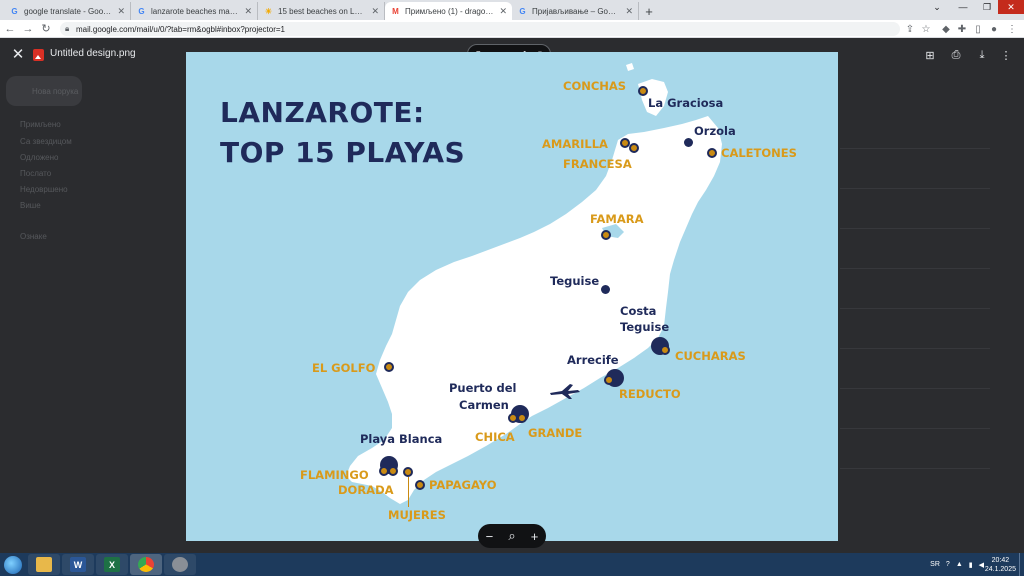 Image resolution: width=1024 pixels, height=576 pixels. Describe the element at coordinates (715, 131) in the screenshot. I see `town-label-orzola: Orzola` at that location.